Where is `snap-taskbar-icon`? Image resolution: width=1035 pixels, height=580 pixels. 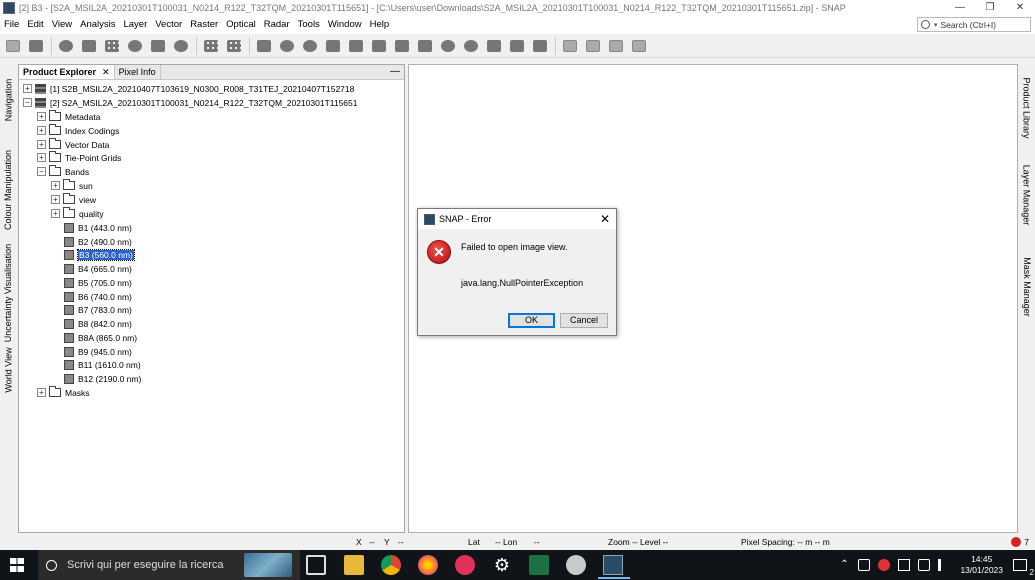 snap-taskbar-icon is located at coordinates (614, 567).